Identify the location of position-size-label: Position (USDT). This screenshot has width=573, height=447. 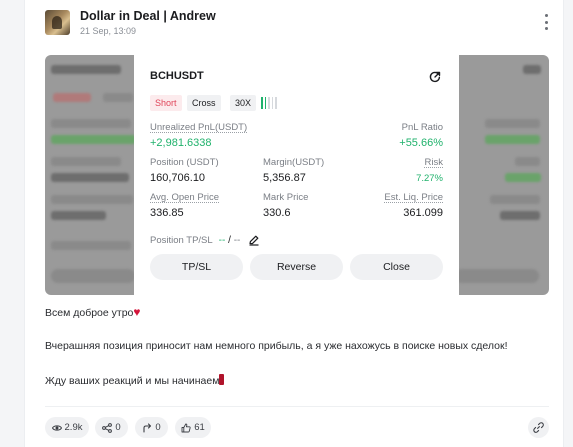
(184, 162).